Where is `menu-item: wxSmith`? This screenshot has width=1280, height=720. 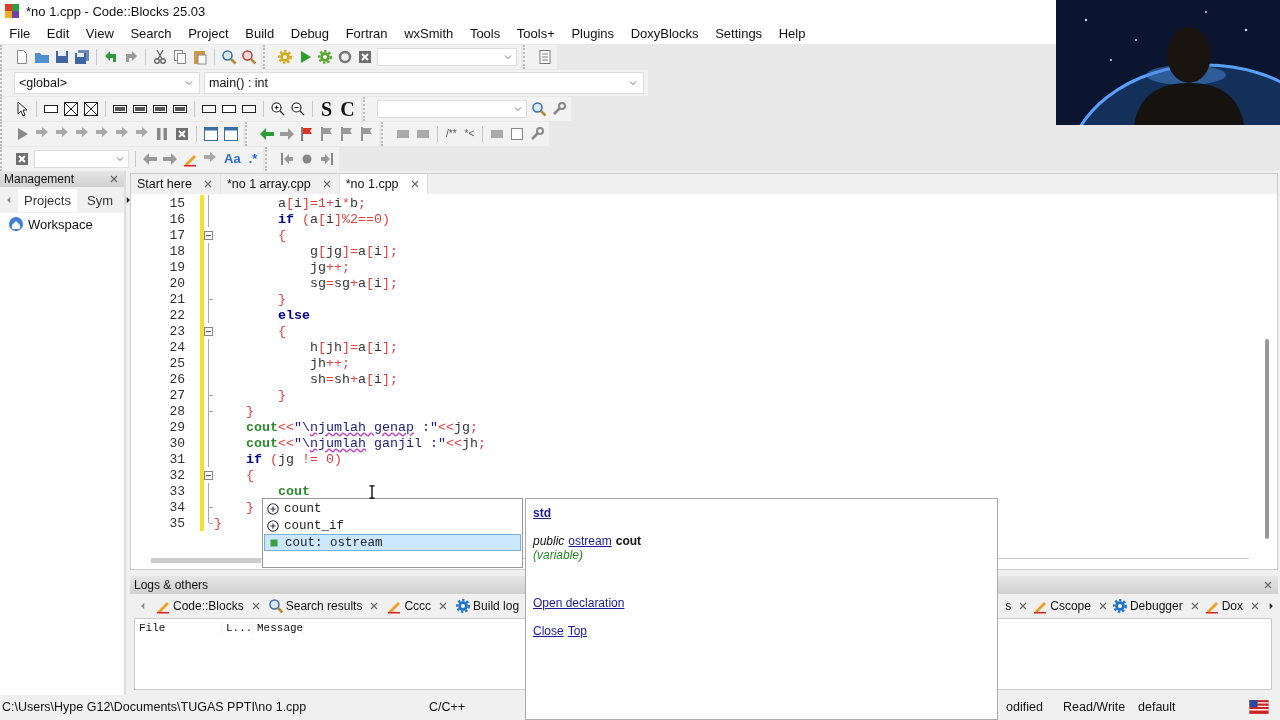 menu-item: wxSmith is located at coordinates (428, 33).